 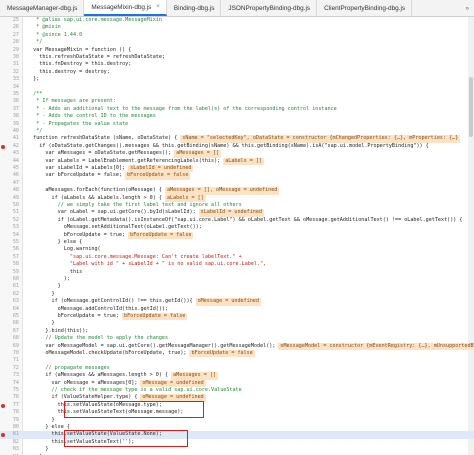 What do you see at coordinates (9, 87) in the screenshot?
I see `line-number: 34` at bounding box center [9, 87].